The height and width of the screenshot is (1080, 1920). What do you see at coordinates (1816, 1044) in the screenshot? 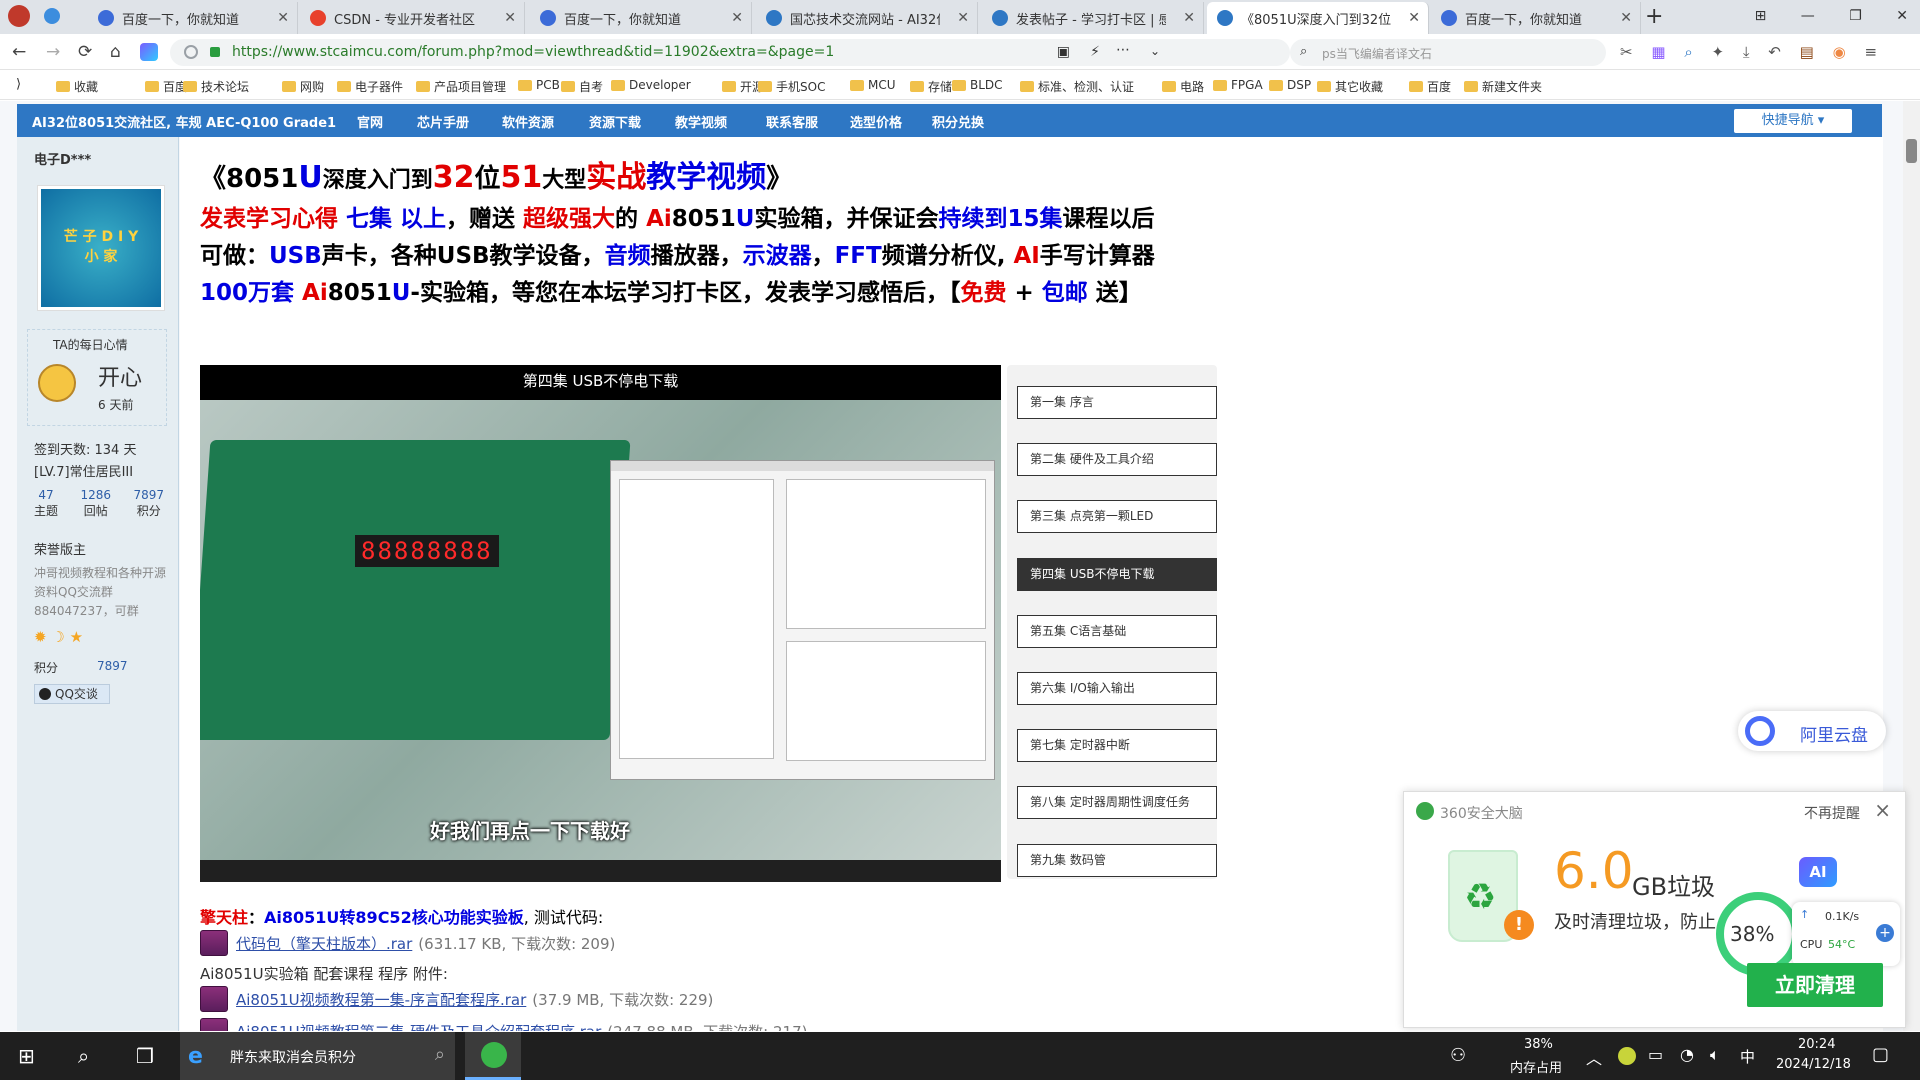
I see `clock-time: 20:24` at bounding box center [1816, 1044].